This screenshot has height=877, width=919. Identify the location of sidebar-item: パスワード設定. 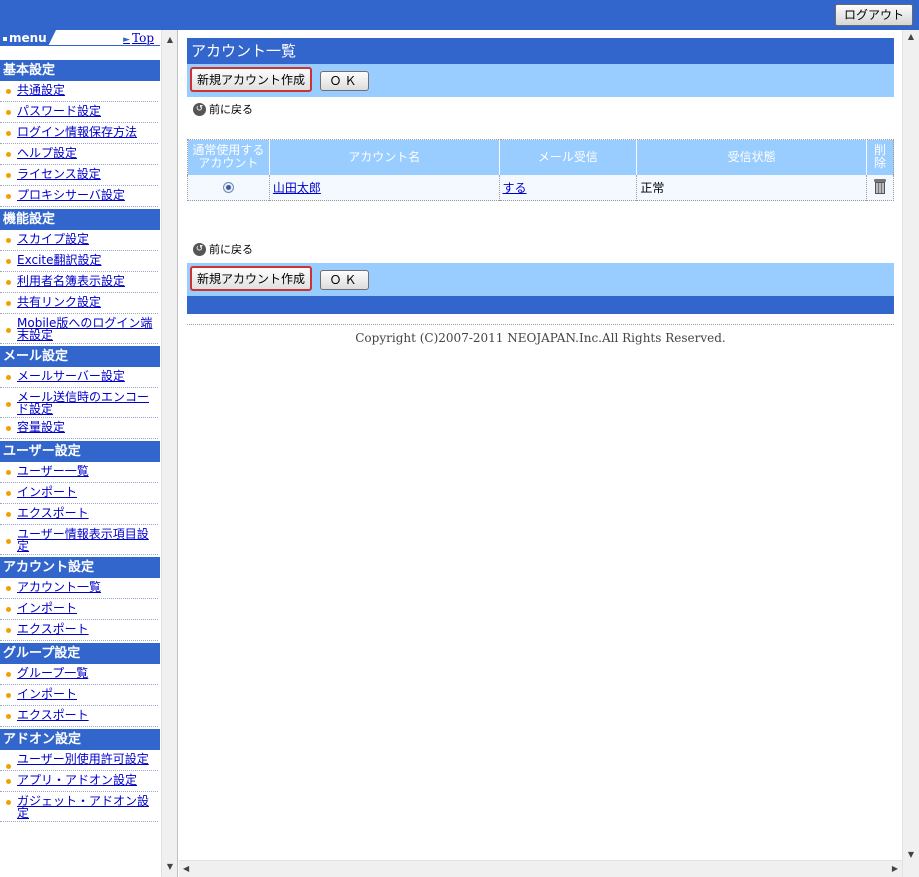
(79, 112).